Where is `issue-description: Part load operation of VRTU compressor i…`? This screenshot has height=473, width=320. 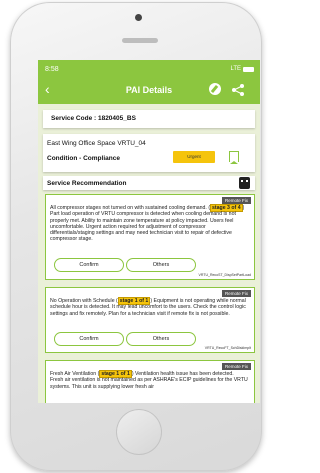
issue-description: Part load operation of VRTU compressor i… is located at coordinates (143, 227).